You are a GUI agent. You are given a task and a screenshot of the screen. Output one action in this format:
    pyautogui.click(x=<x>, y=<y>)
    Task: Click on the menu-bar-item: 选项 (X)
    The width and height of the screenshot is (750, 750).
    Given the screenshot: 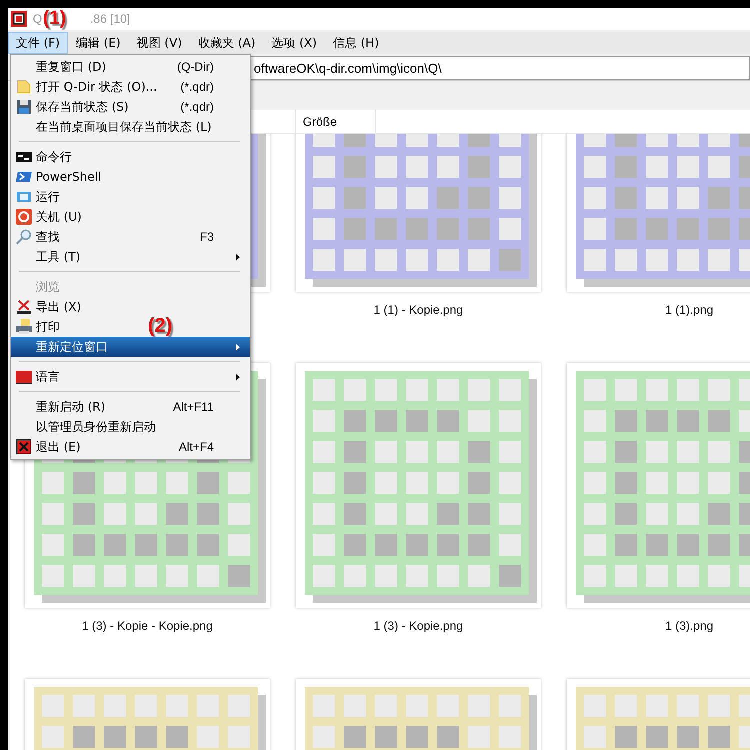 What is the action you would take?
    pyautogui.click(x=295, y=43)
    